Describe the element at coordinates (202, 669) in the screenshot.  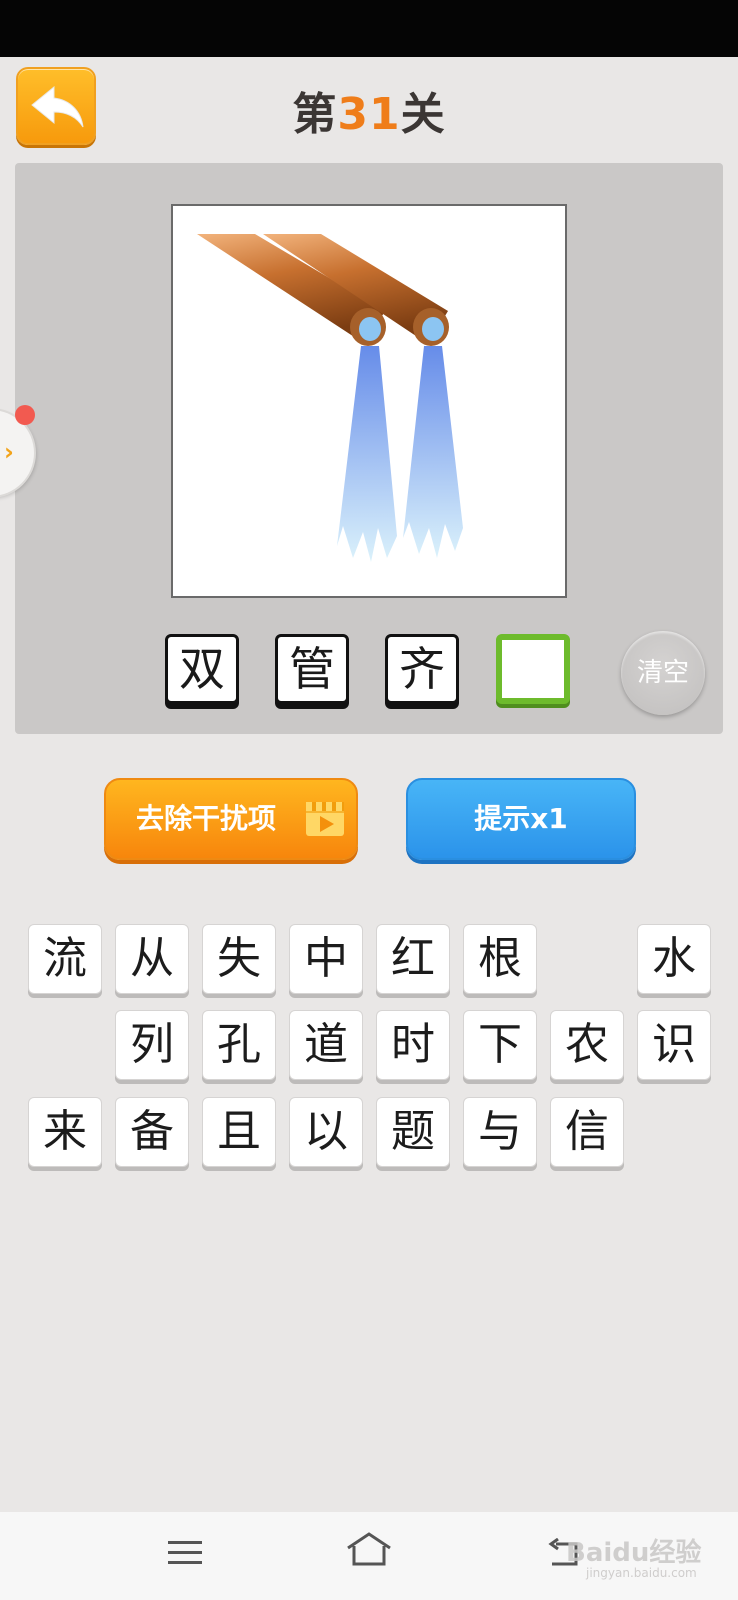
I see `answer-slot-1: 双` at that location.